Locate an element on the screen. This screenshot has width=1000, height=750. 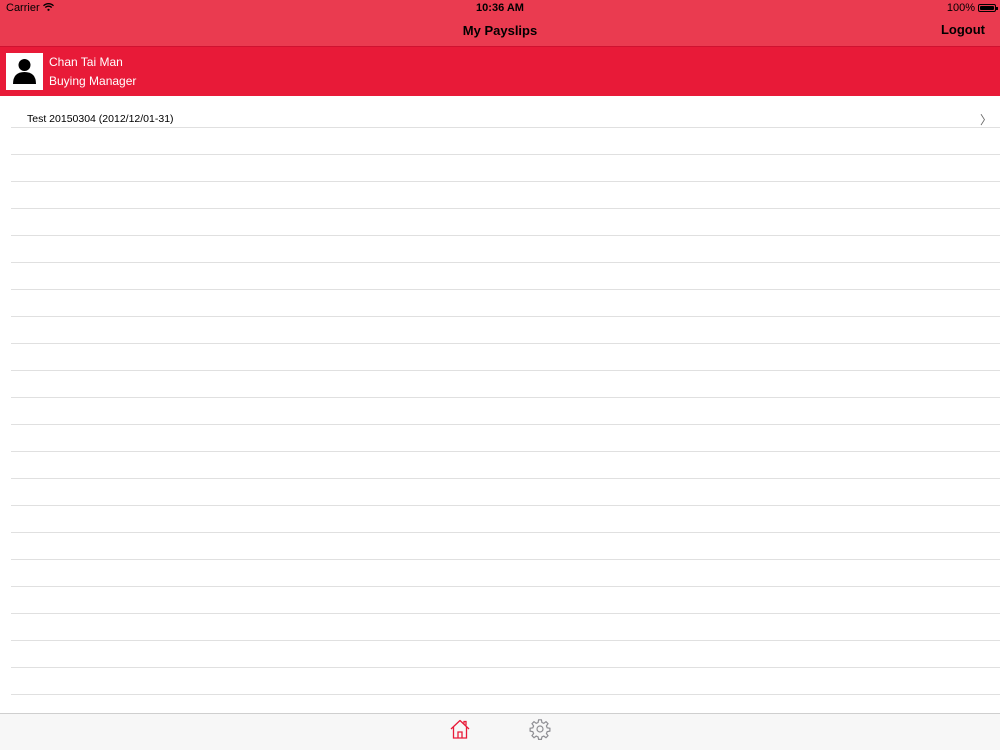
gear-icon is located at coordinates (540, 729).